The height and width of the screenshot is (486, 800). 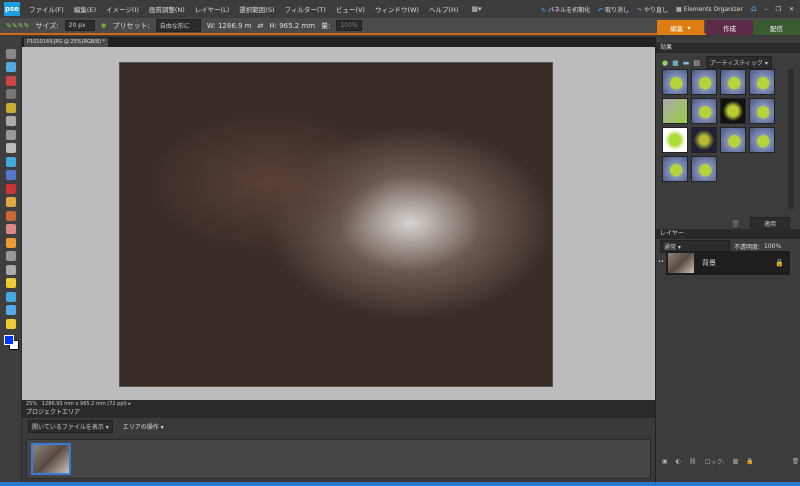 What do you see at coordinates (736, 461) in the screenshot?
I see `lock-all-icon: ▩` at bounding box center [736, 461].